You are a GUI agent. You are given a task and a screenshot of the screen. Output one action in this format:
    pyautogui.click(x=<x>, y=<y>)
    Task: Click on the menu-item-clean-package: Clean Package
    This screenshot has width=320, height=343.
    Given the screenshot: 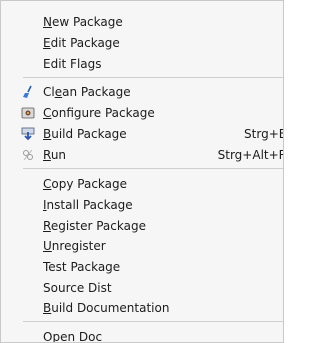 What is the action you would take?
    pyautogui.click(x=142, y=92)
    